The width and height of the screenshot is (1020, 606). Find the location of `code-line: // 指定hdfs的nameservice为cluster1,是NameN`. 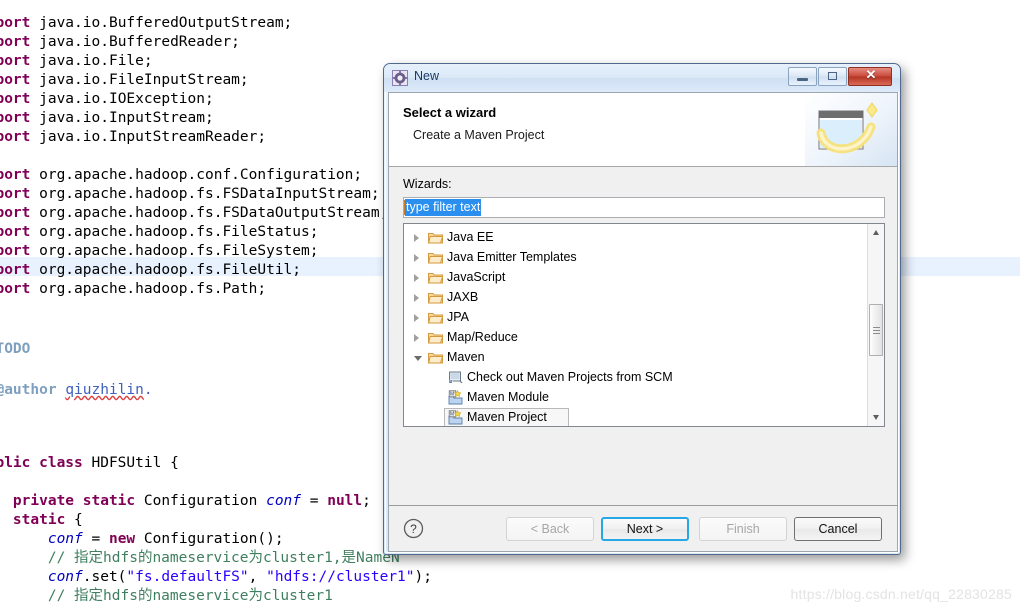

code-line: // 指定hdfs的nameservice为cluster1,是NameN is located at coordinates (200, 558).